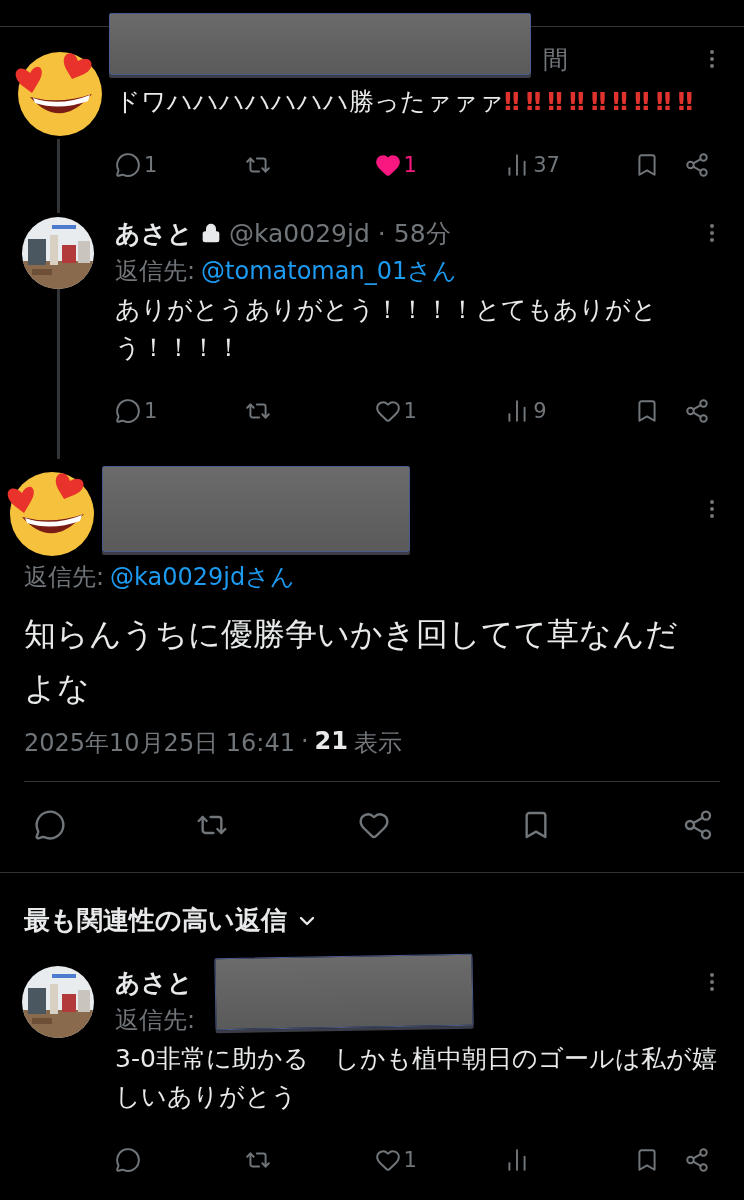 This screenshot has width=744, height=1200. What do you see at coordinates (169, 917) in the screenshot?
I see `sort-dropdown: 最も関連性の高い返信` at bounding box center [169, 917].